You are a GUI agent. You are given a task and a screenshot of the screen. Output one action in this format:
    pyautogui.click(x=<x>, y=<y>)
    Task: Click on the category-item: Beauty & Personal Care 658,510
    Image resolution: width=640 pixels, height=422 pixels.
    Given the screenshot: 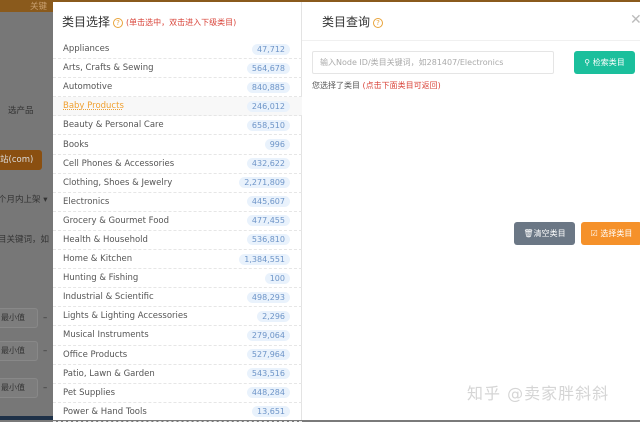 What is the action you would take?
    pyautogui.click(x=177, y=126)
    